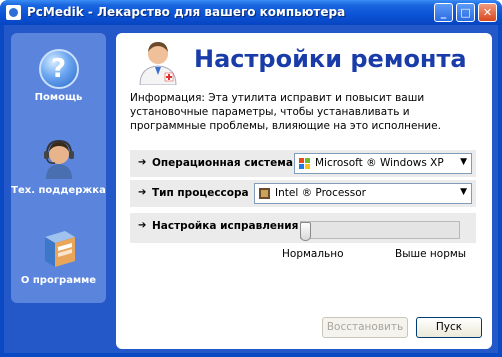 The height and width of the screenshot is (357, 502). I want to click on headset-support-icon, so click(58, 159).